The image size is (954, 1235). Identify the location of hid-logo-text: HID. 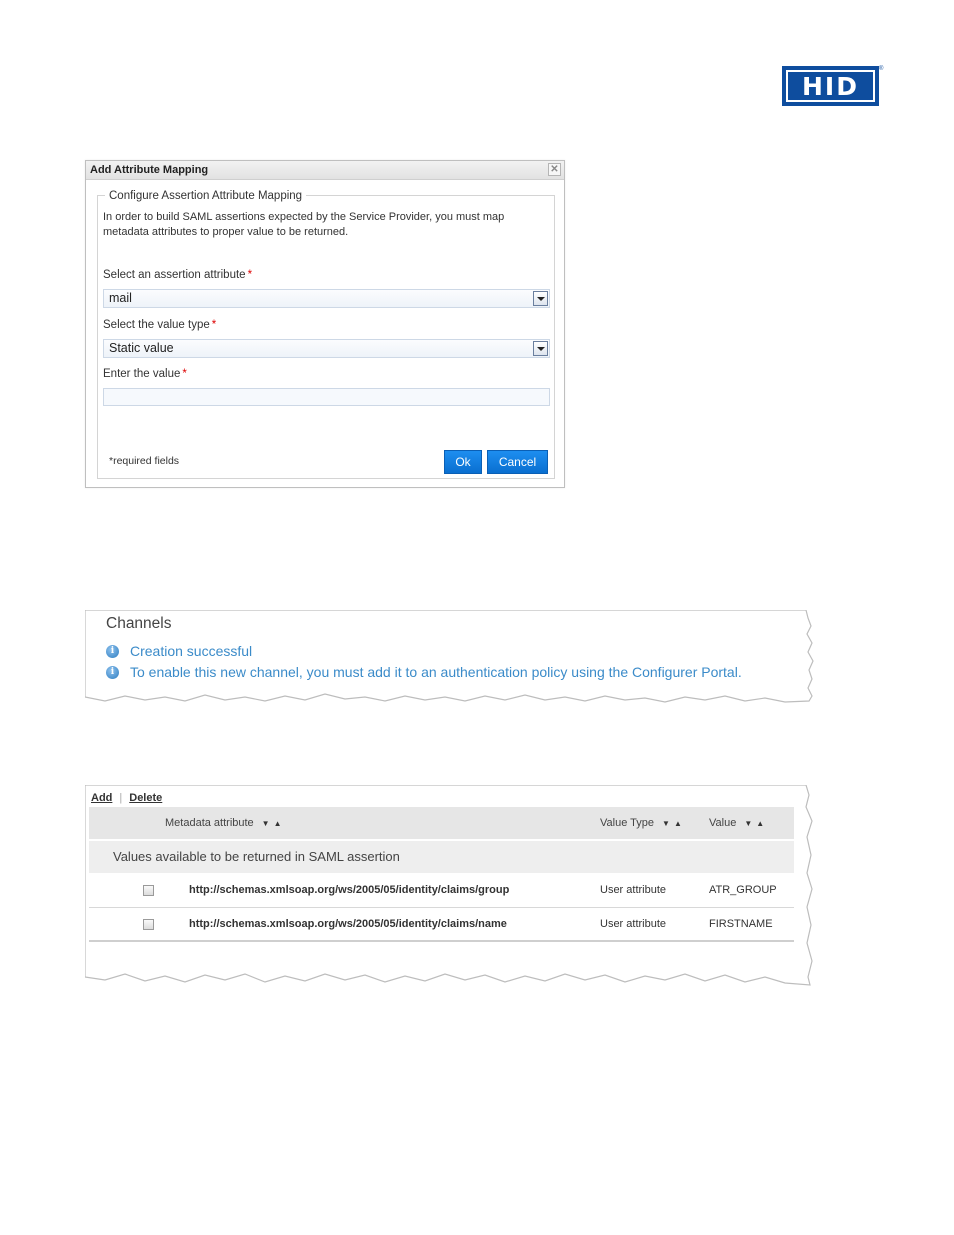
(830, 86).